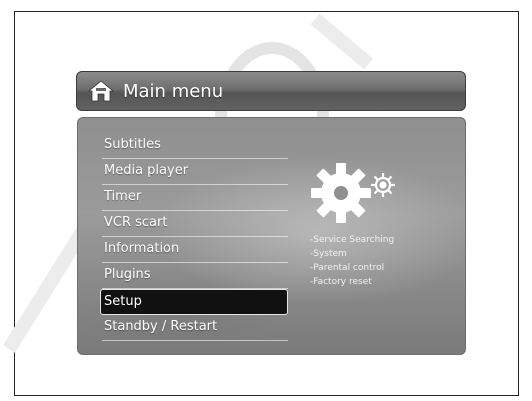 The height and width of the screenshot is (401, 532). I want to click on menu-item-vcr-scart: VCR scart, so click(195, 224).